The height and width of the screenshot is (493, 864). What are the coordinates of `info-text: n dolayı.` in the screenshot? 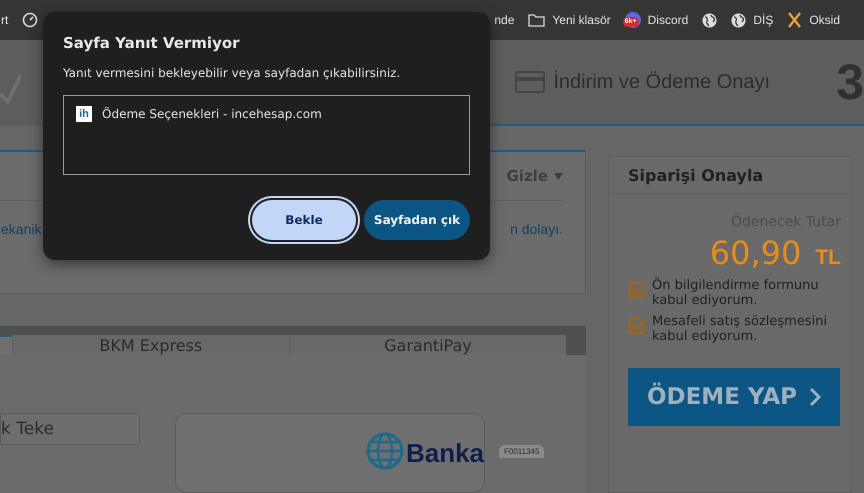 It's located at (536, 229).